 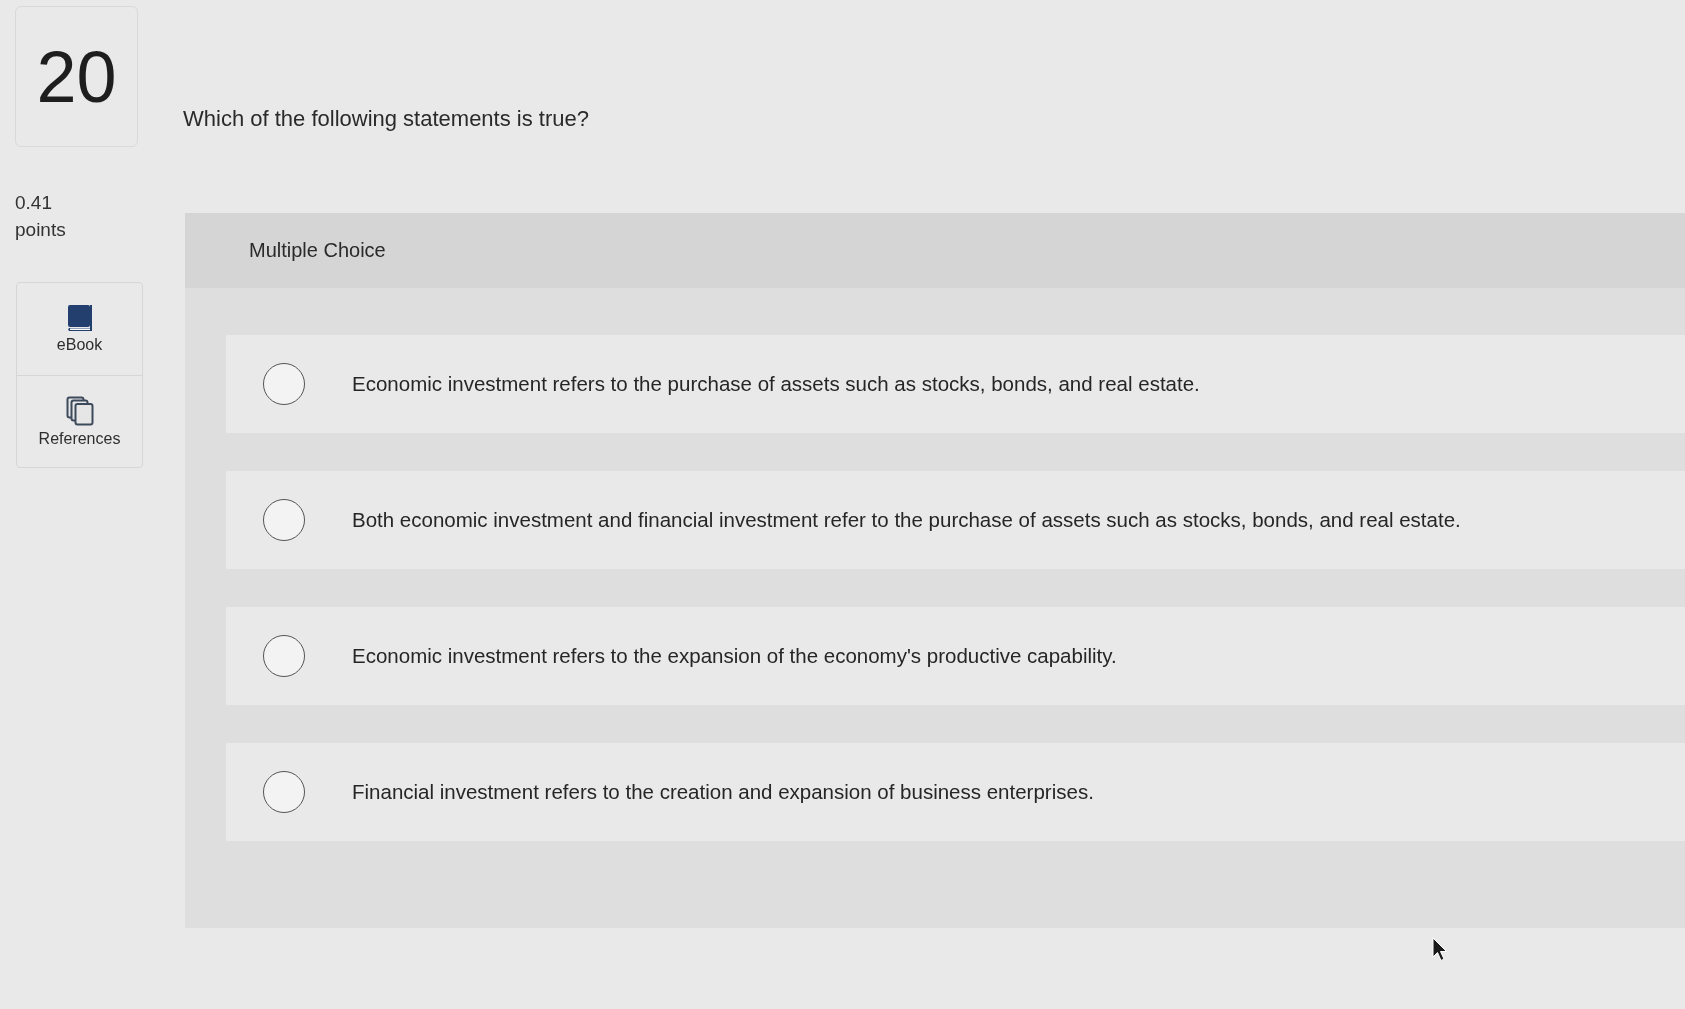 I want to click on mouse-pointer-icon, so click(x=1440, y=949).